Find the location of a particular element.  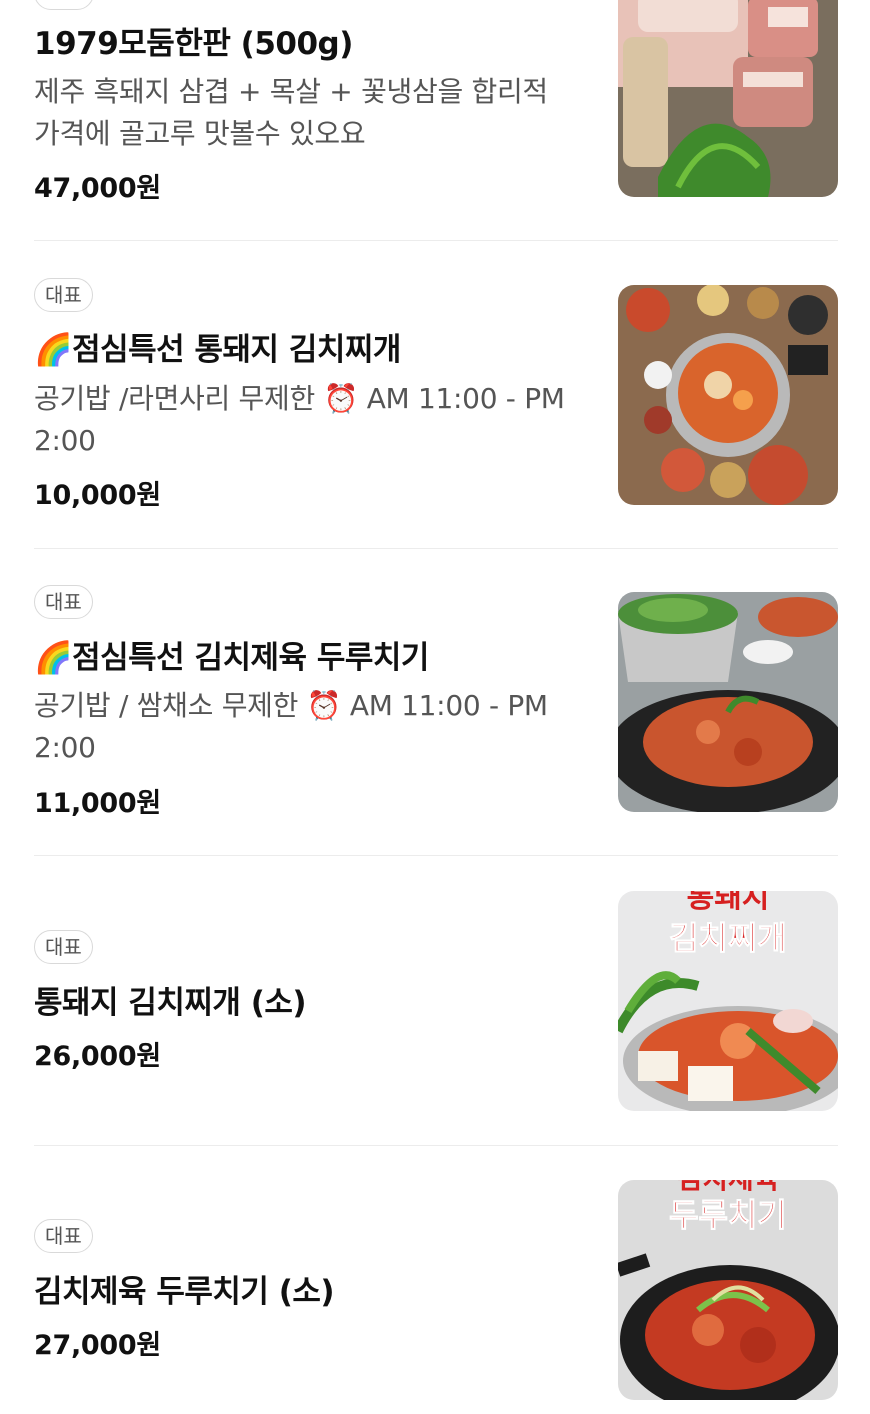

poster-title-top: 김치제육 is located at coordinates (727, 1187).